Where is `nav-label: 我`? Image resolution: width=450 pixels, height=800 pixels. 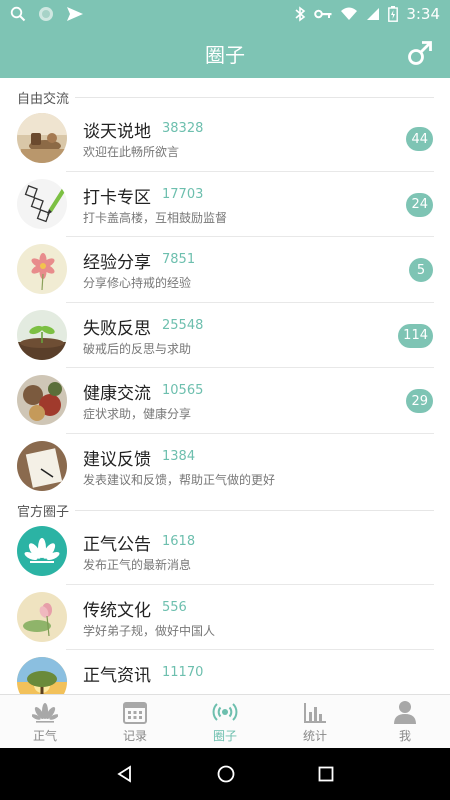
nav-label: 我 is located at coordinates (404, 735).